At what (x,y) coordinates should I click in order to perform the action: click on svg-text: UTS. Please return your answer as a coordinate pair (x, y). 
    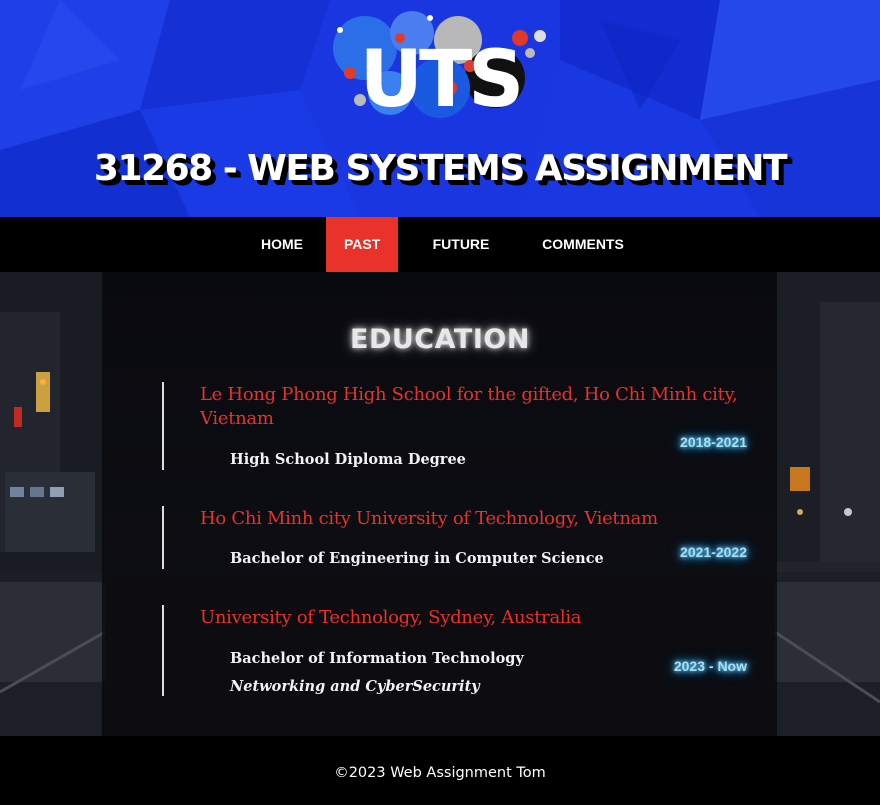
    Looking at the image, I should click on (440, 79).